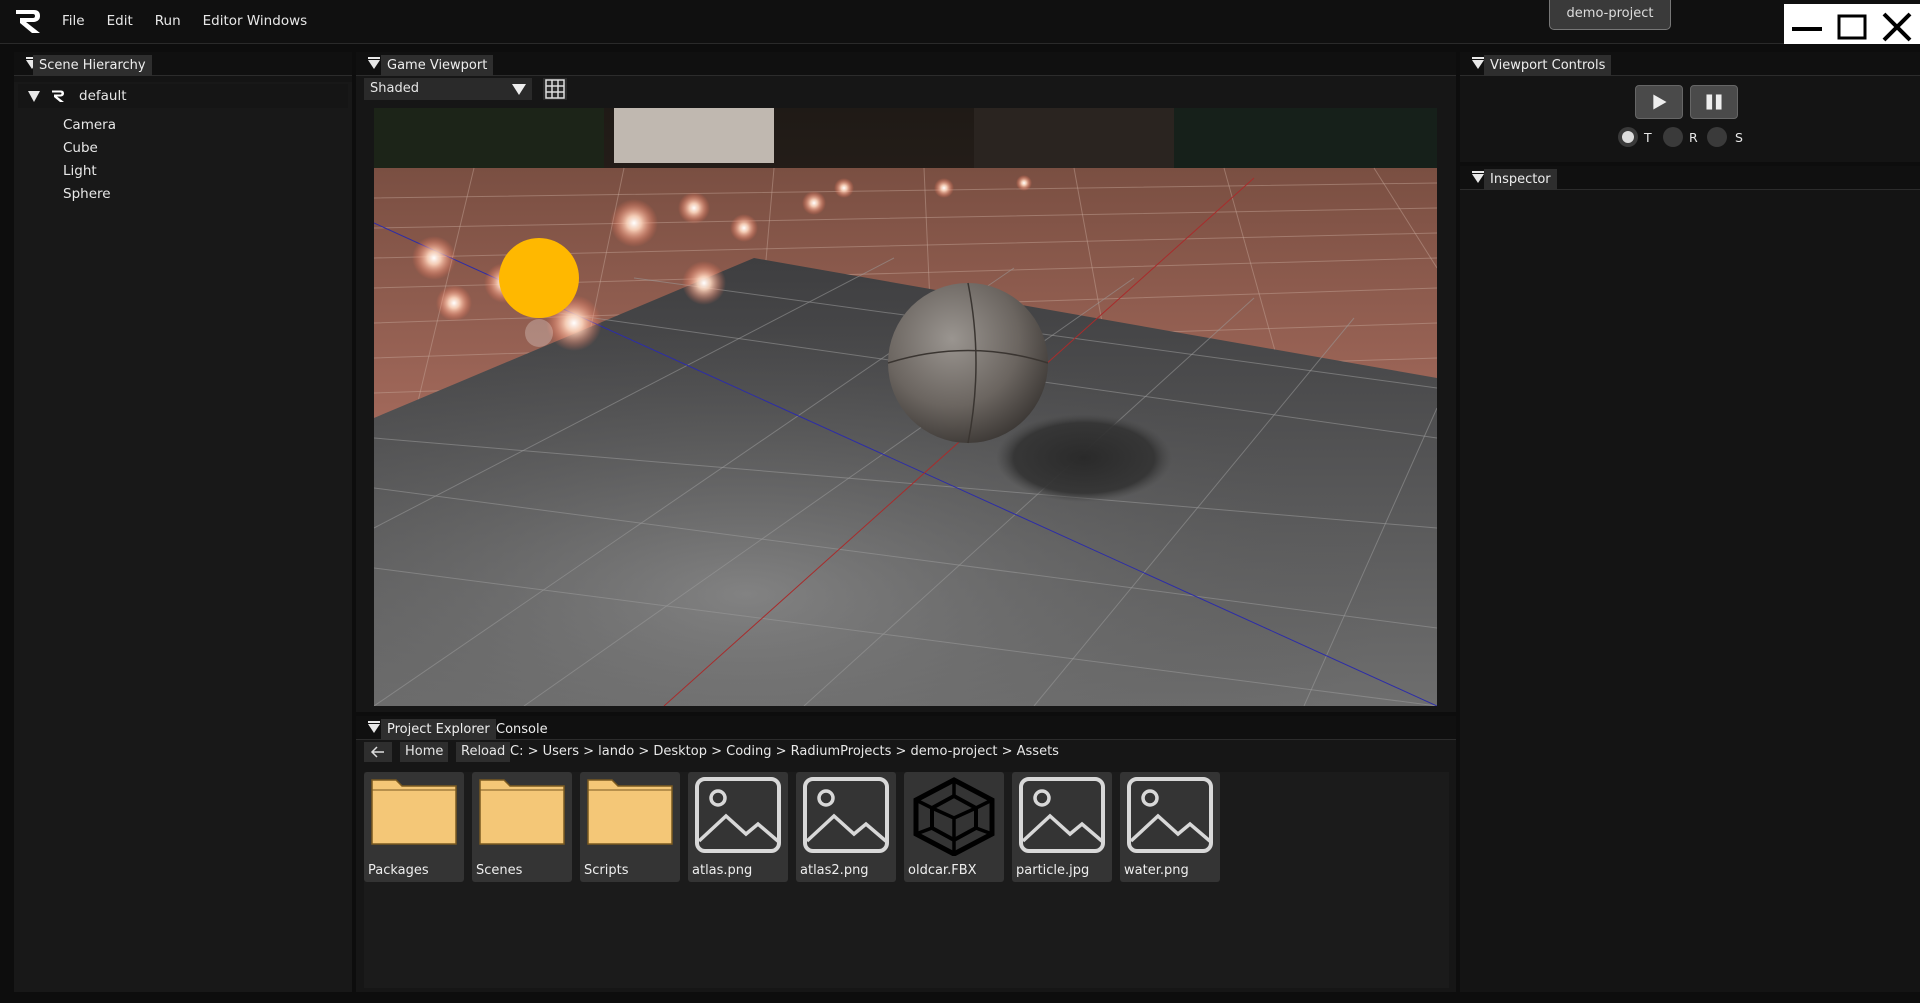  What do you see at coordinates (499, 870) in the screenshot?
I see `asset-name: Scenes` at bounding box center [499, 870].